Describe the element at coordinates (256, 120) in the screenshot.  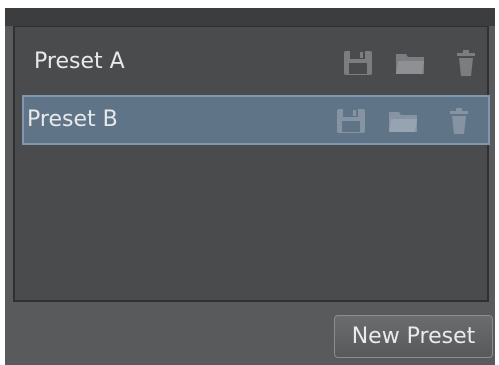
I see `preset-row-b: Preset B` at that location.